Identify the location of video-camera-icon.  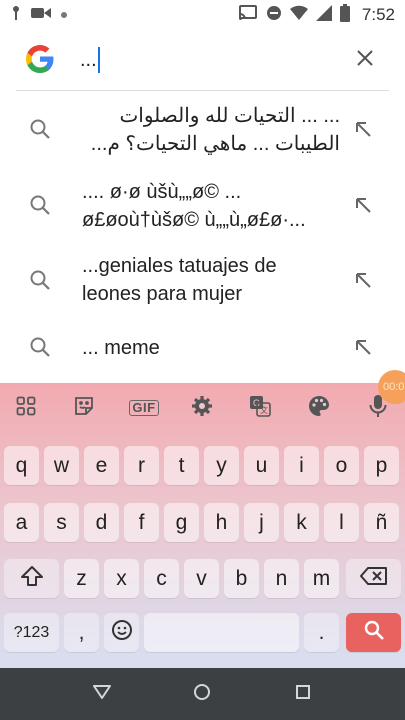
(41, 15).